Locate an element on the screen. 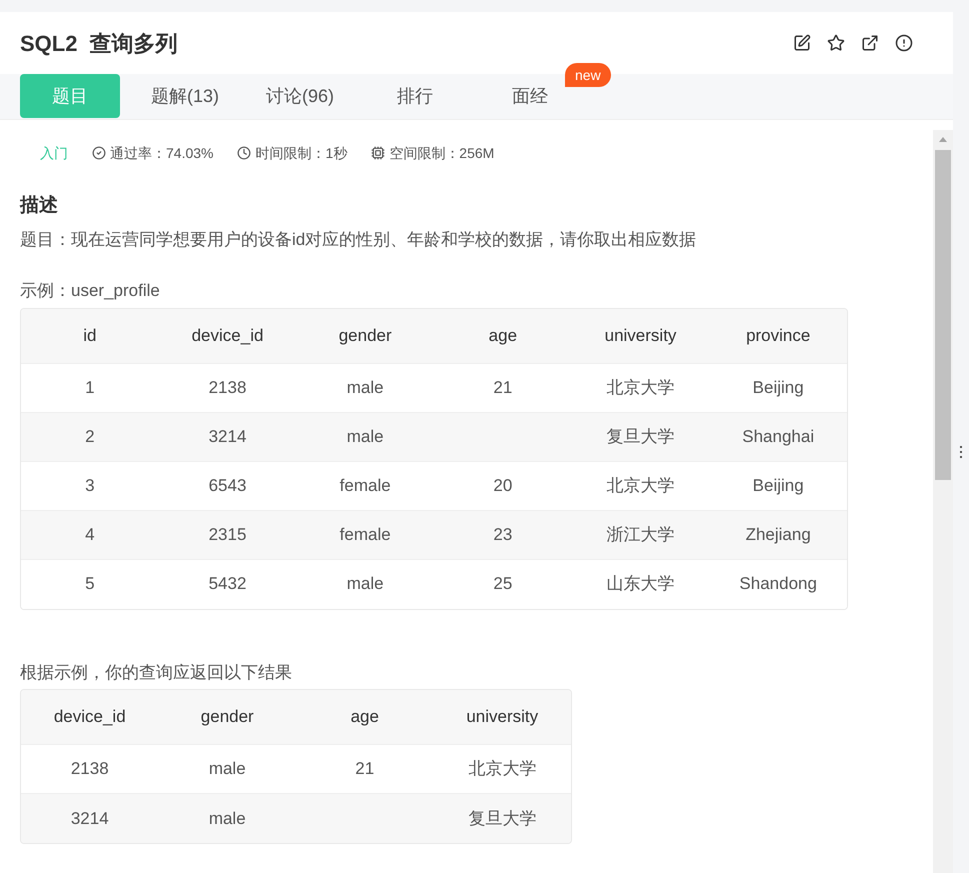 The width and height of the screenshot is (969, 873). resize-handle-icon is located at coordinates (961, 452).